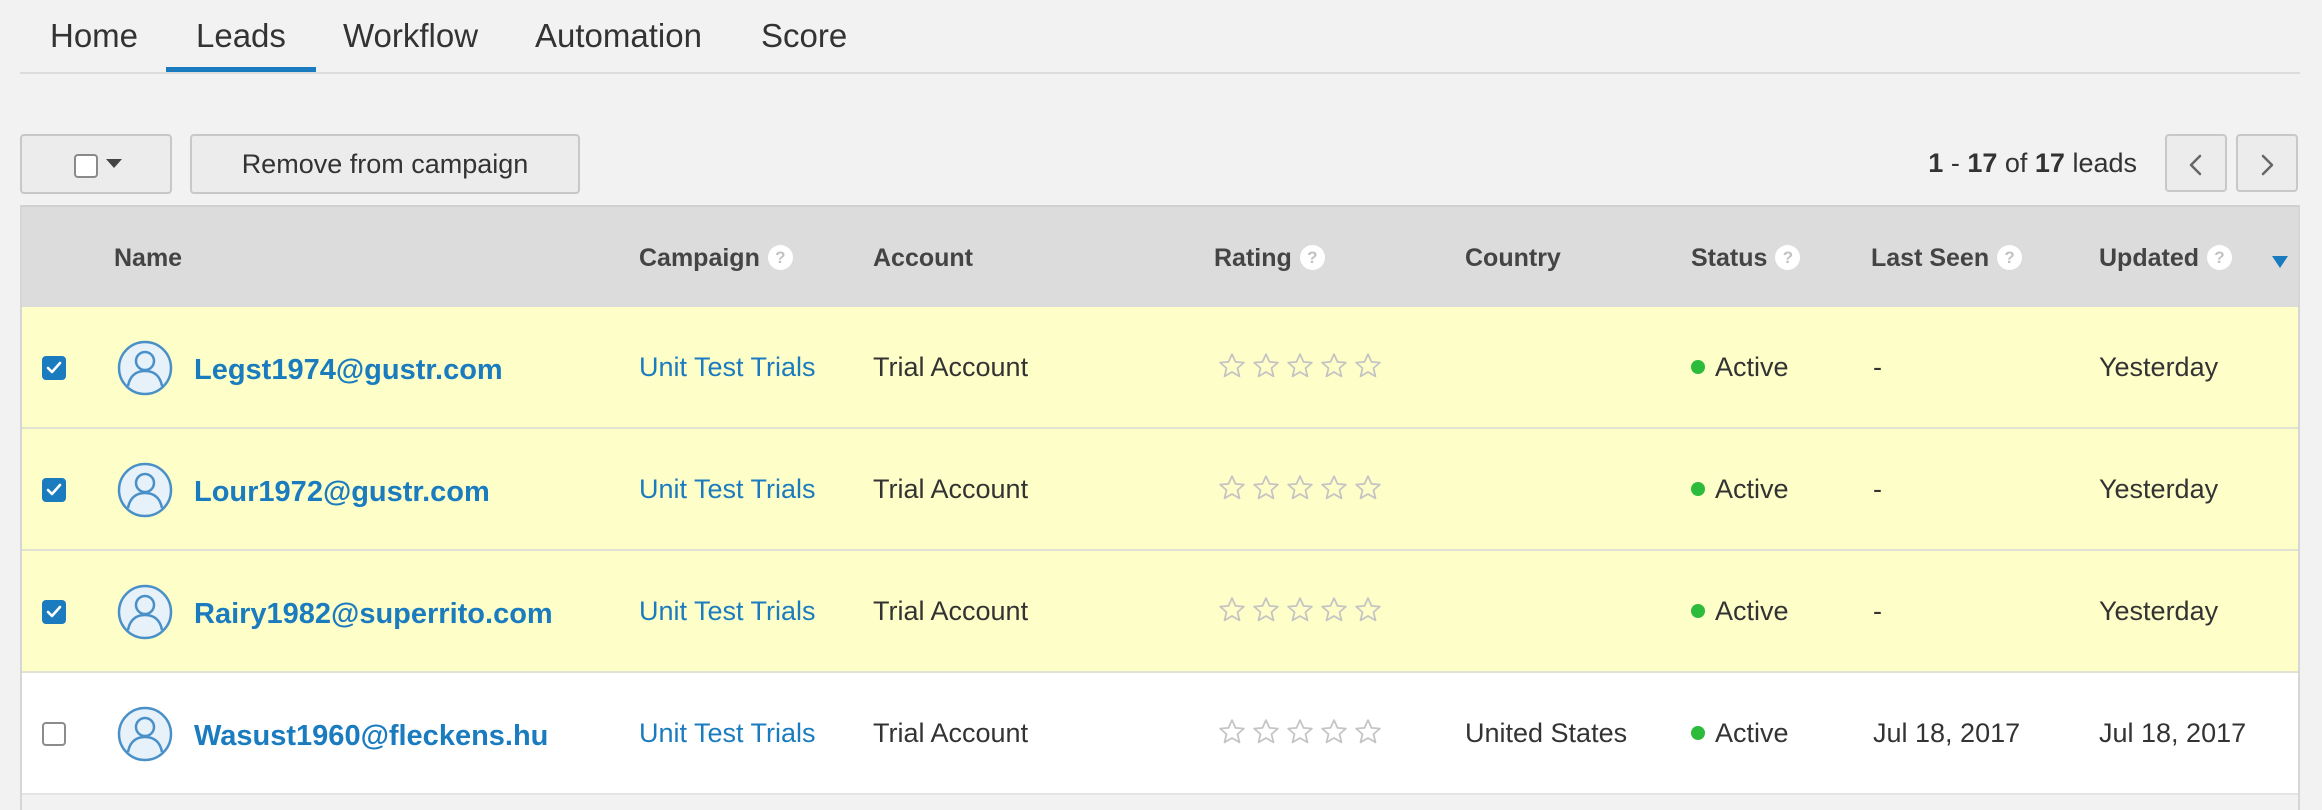 The height and width of the screenshot is (810, 2322). Describe the element at coordinates (1546, 733) in the screenshot. I see `country-cell: United States` at that location.